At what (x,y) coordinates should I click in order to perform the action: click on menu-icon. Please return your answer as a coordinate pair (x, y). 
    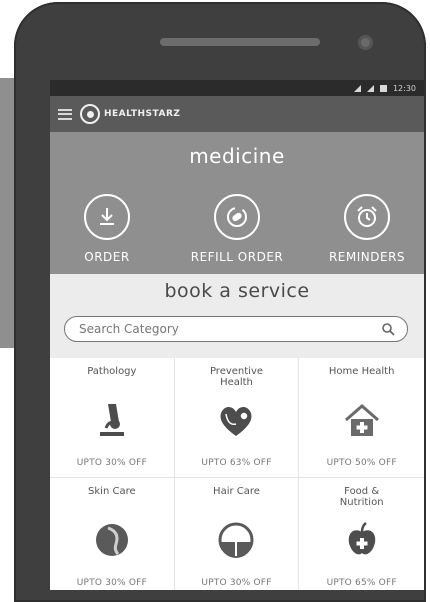
    Looking at the image, I should click on (65, 114).